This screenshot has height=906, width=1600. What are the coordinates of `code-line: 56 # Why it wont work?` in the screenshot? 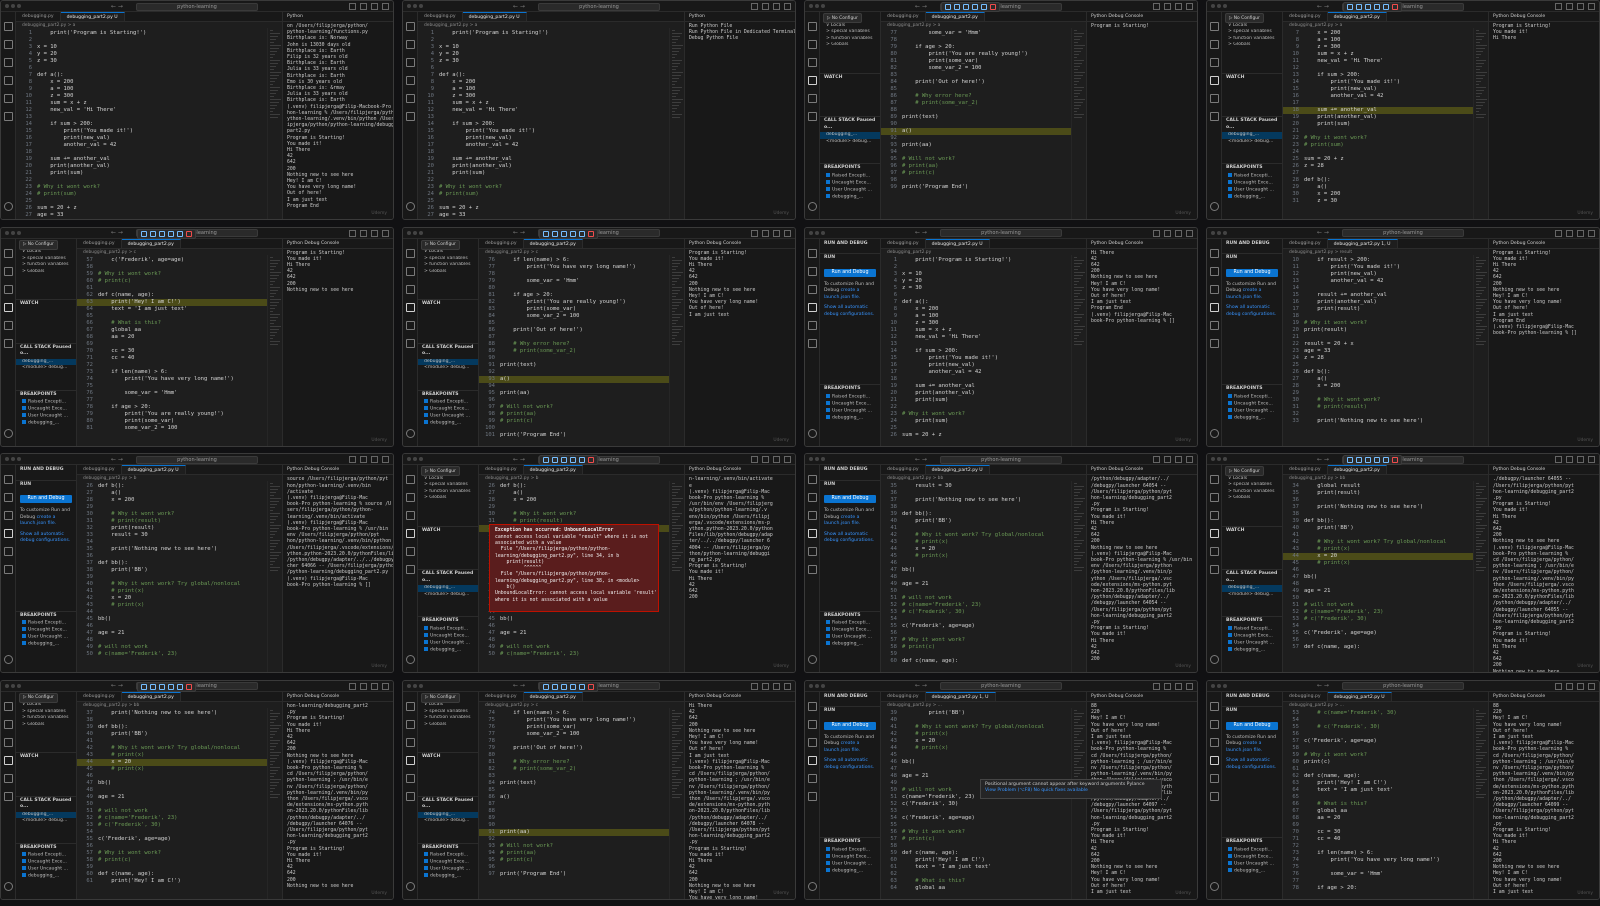 It's located at (983, 832).